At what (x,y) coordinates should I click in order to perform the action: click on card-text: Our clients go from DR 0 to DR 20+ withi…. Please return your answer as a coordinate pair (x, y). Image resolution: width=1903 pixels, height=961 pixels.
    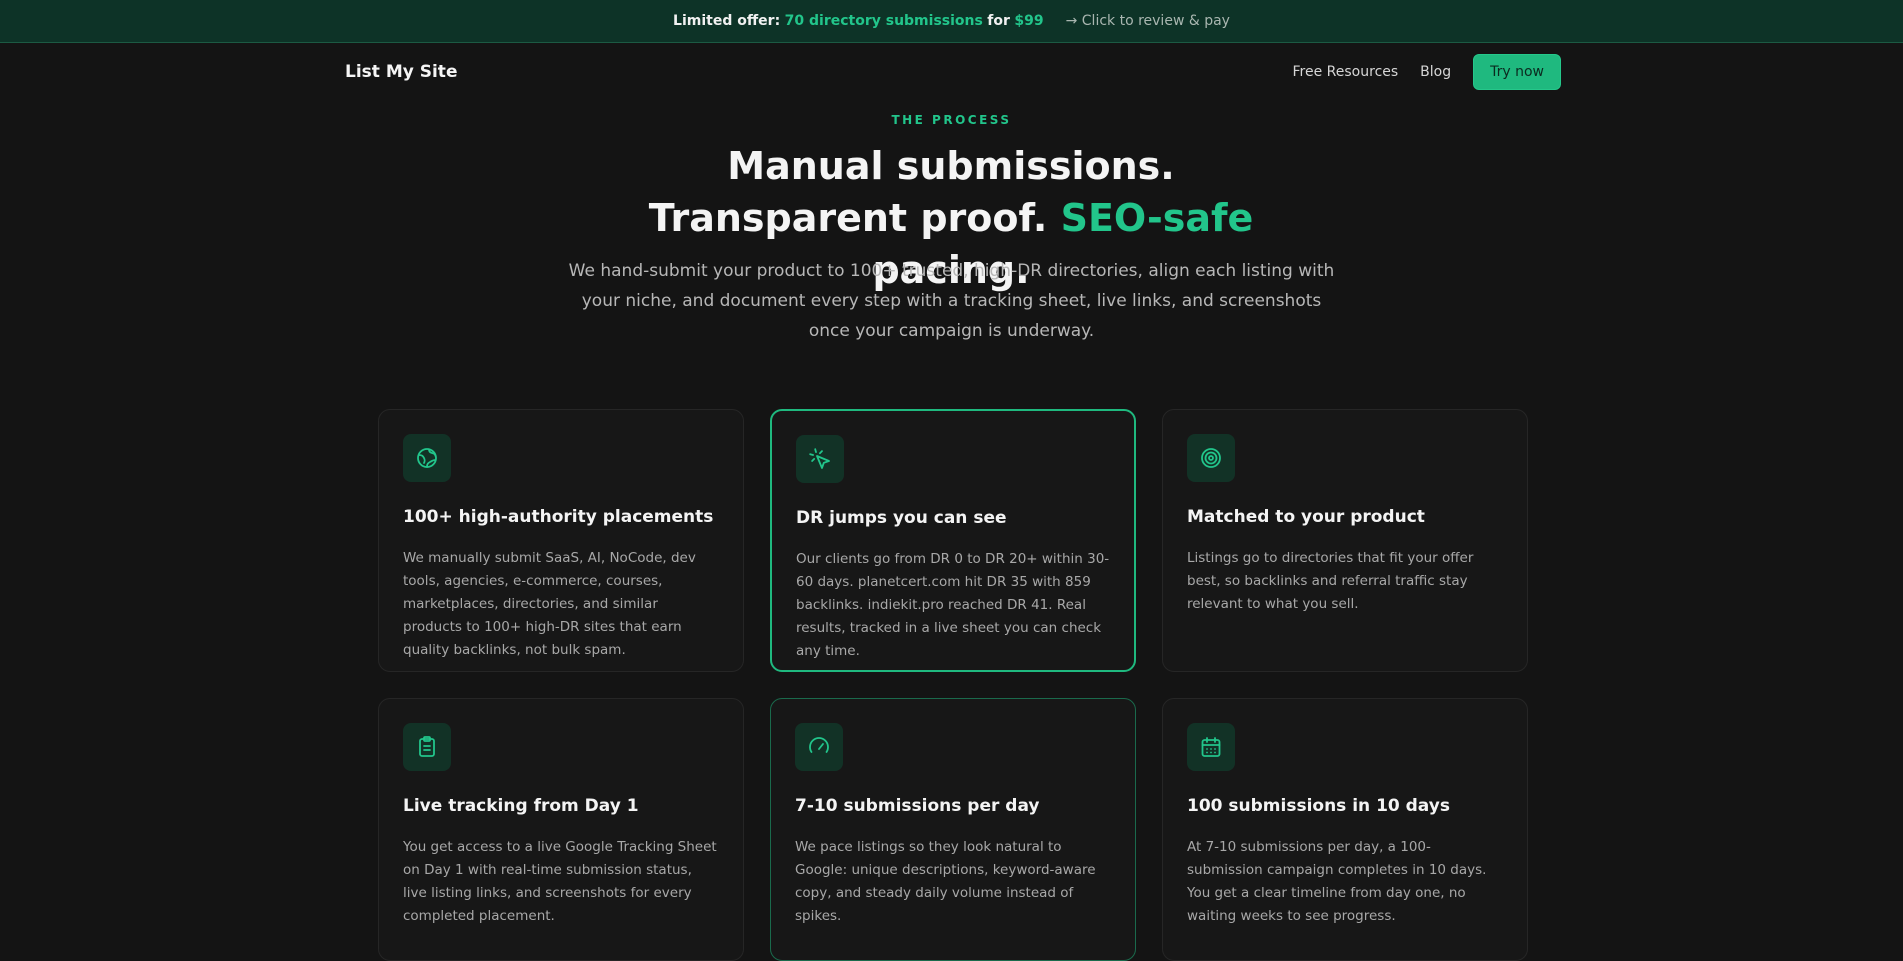
    Looking at the image, I should click on (953, 605).